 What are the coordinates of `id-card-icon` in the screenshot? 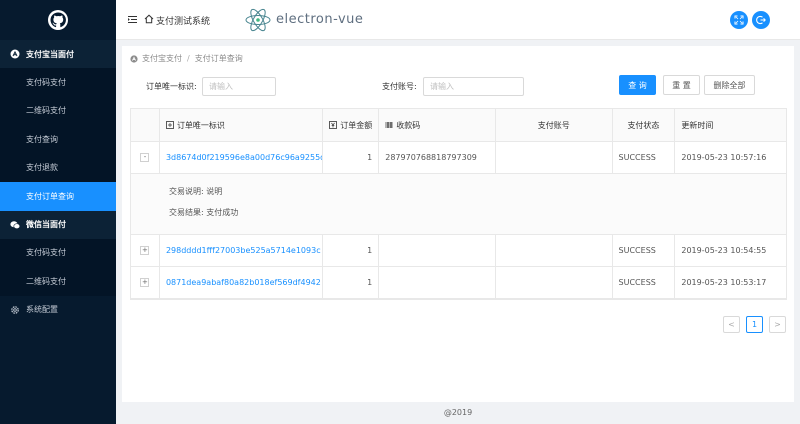 It's located at (170, 125).